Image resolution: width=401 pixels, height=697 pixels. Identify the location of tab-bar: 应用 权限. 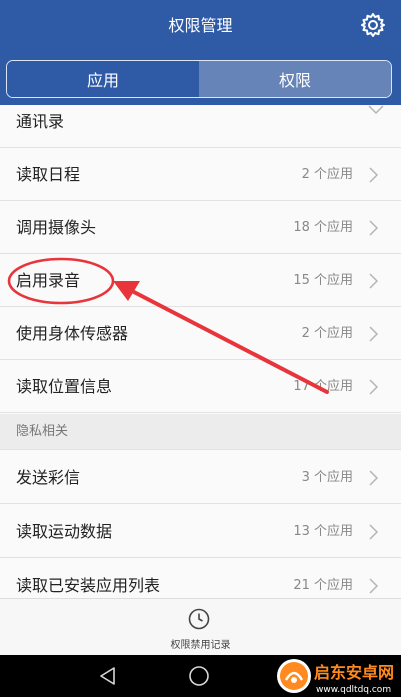
(199, 79).